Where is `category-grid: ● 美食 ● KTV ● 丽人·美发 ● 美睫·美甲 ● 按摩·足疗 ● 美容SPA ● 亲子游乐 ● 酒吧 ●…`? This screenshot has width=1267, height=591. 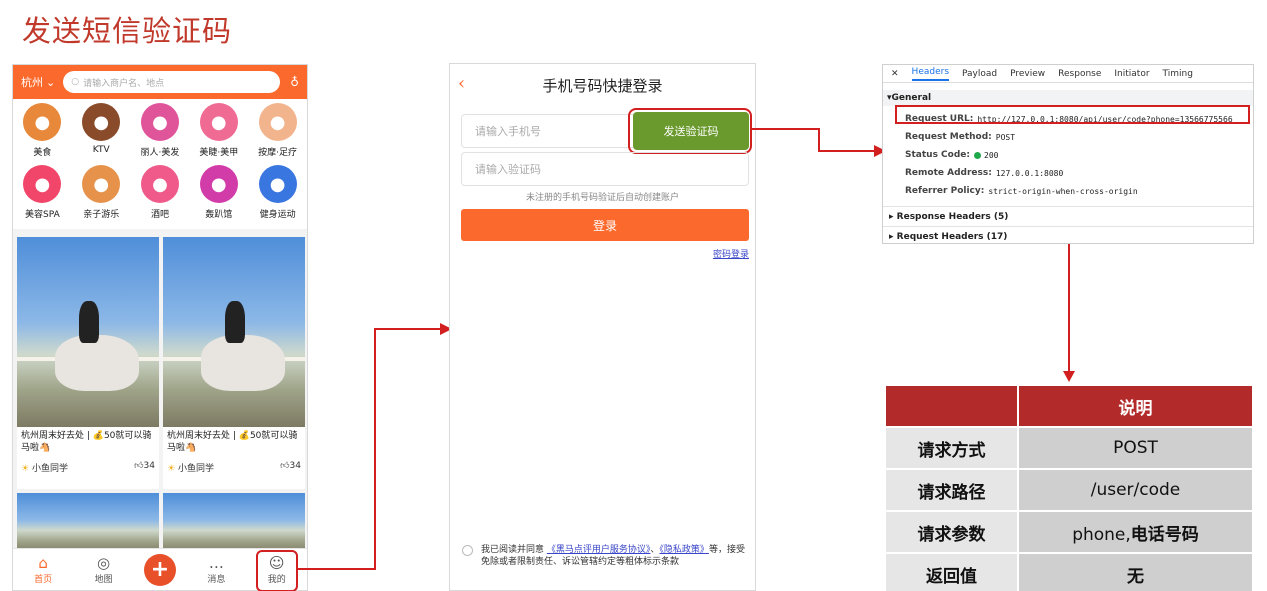
category-grid: ● 美食 ● KTV ● 丽人·美发 ● 美睫·美甲 ● 按摩·足疗 ● 美容SPA ● 亲子游乐 ● 酒吧 ●… is located at coordinates (160, 164).